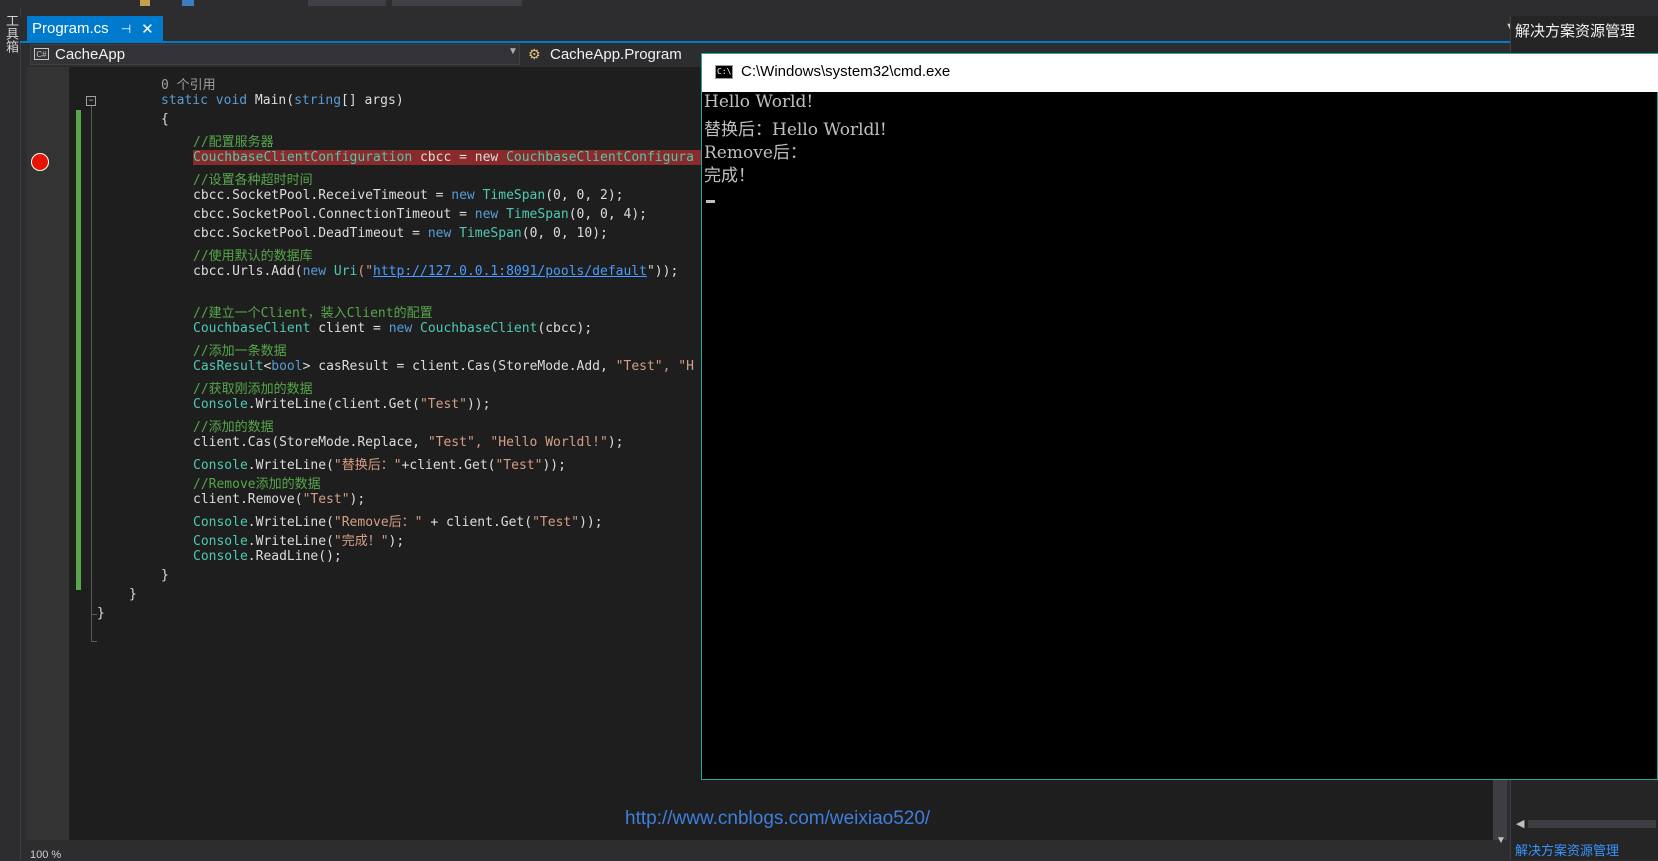 The width and height of the screenshot is (1658, 861). I want to click on solution-explorer-tab: 解决方案资源管理, so click(1567, 849).